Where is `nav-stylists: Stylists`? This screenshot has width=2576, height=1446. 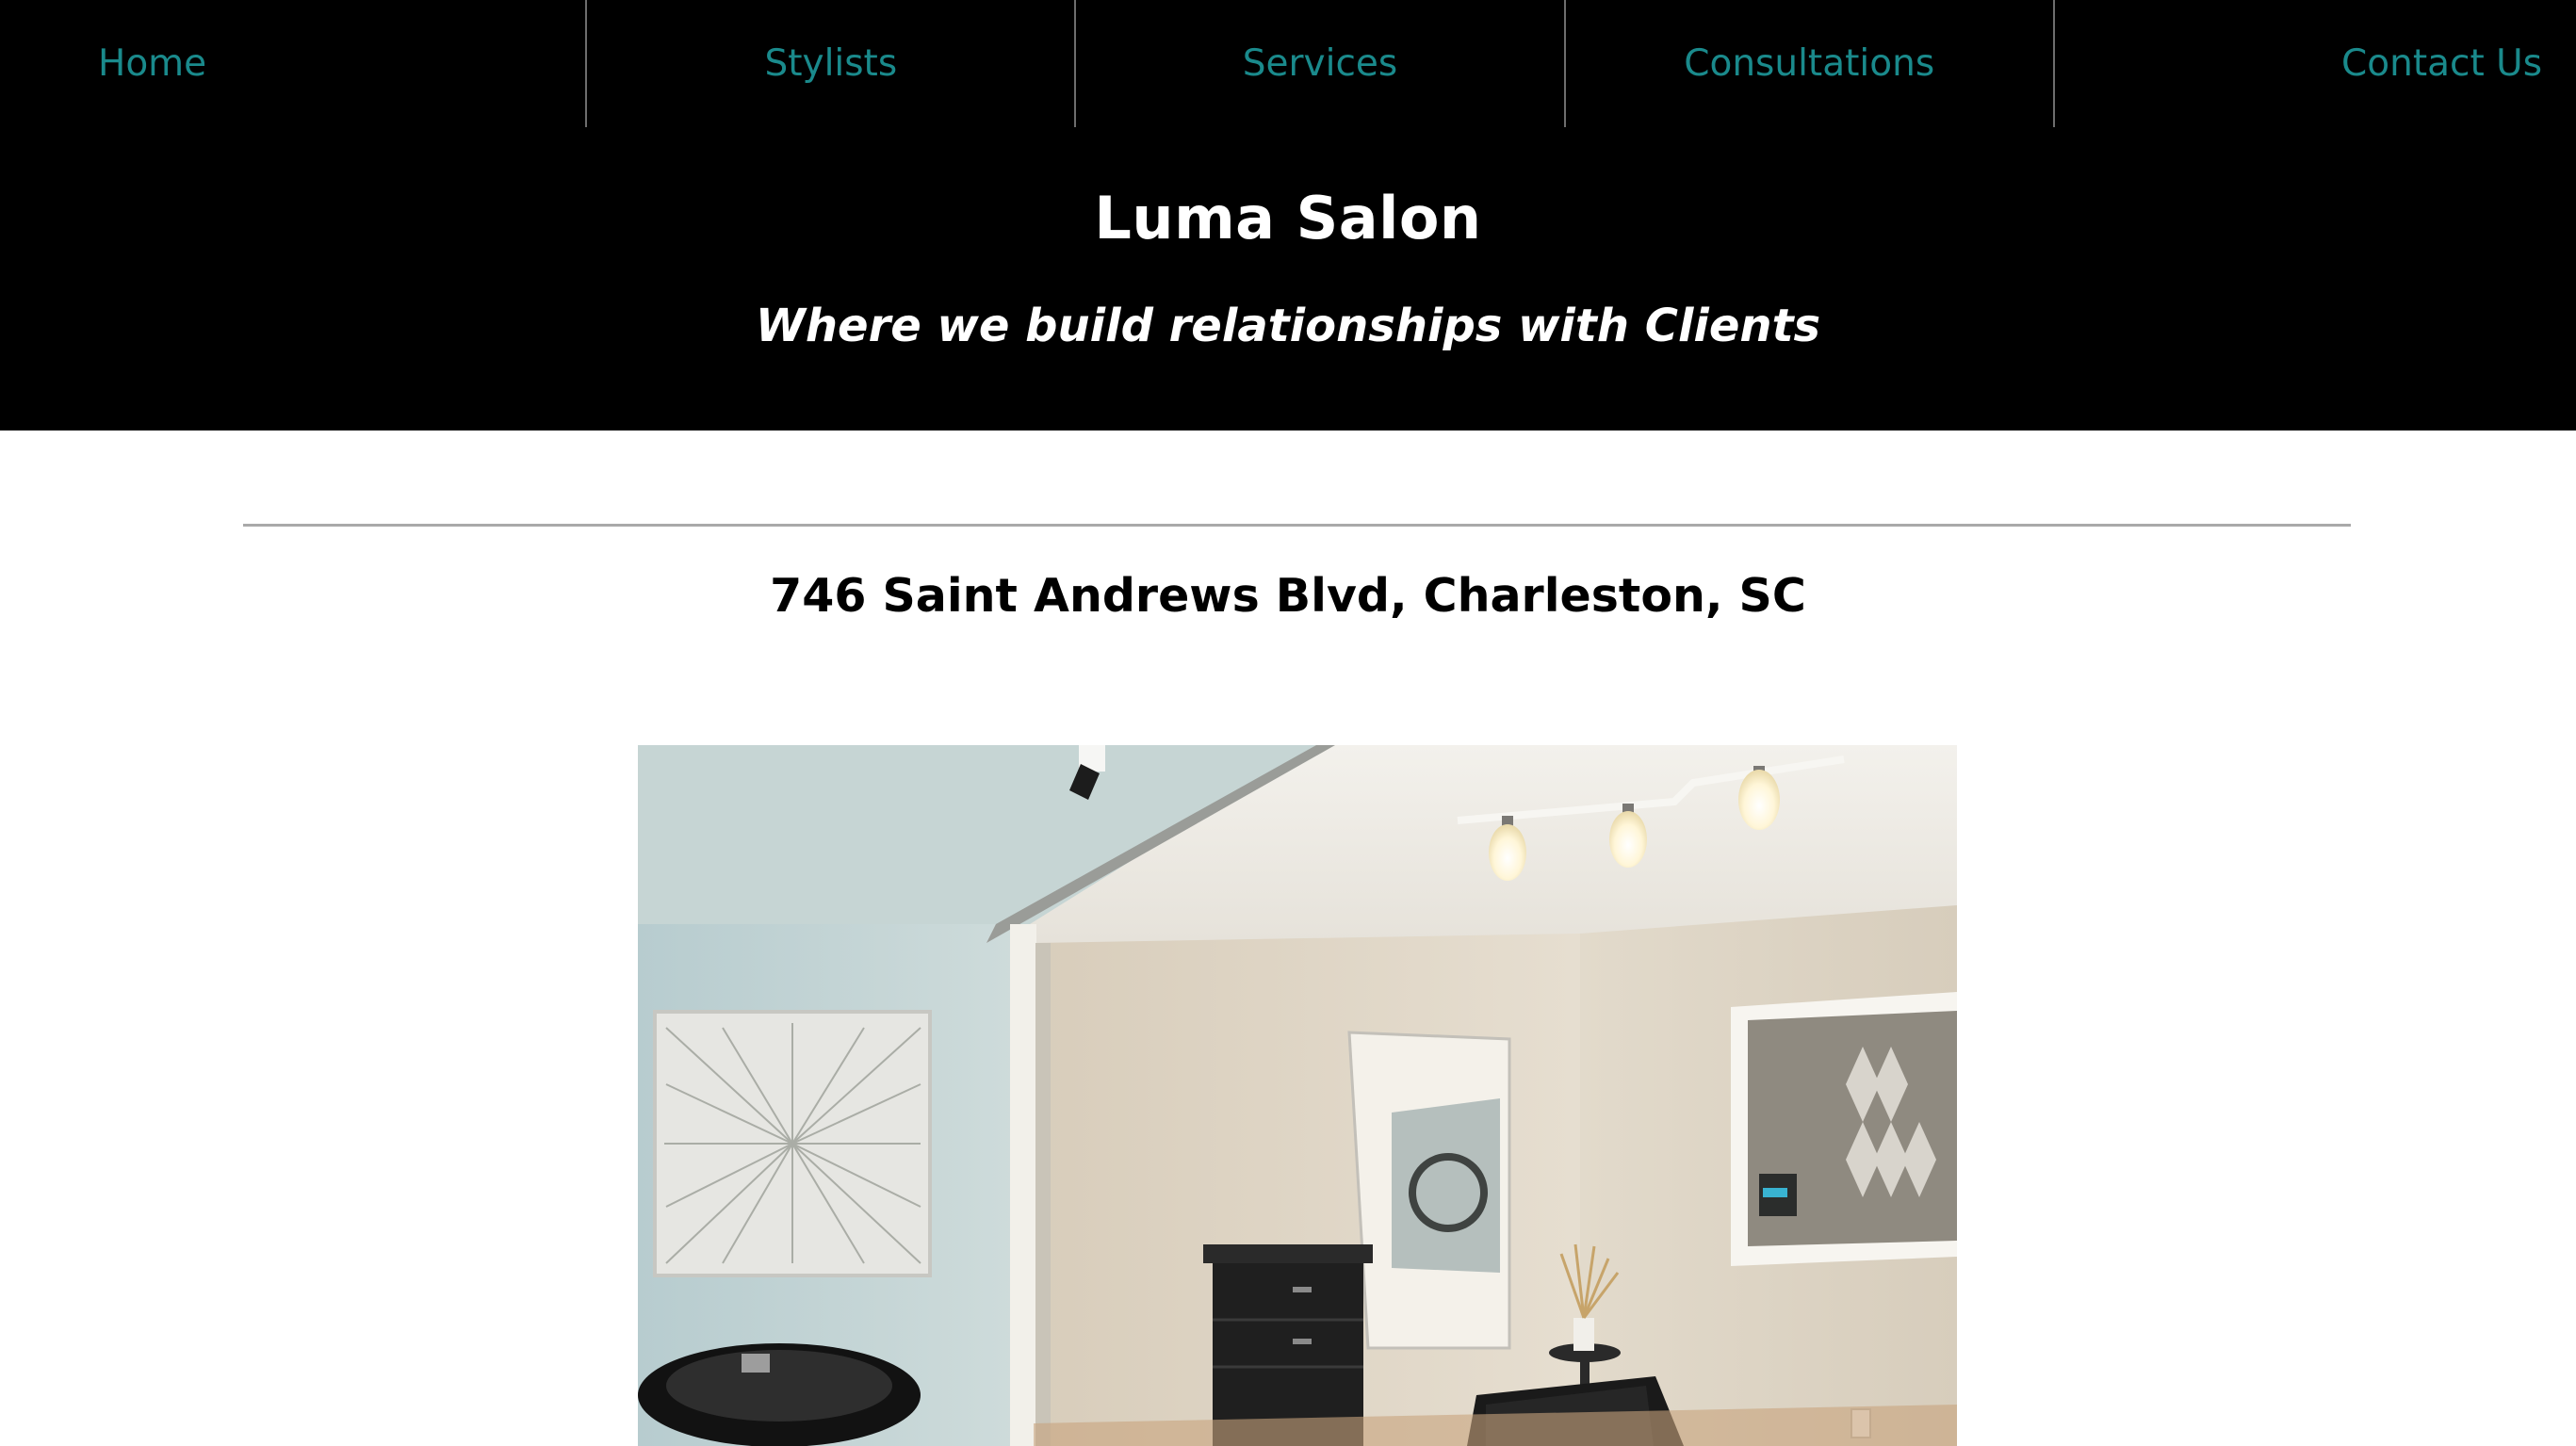
nav-stylists: Stylists is located at coordinates (830, 63).